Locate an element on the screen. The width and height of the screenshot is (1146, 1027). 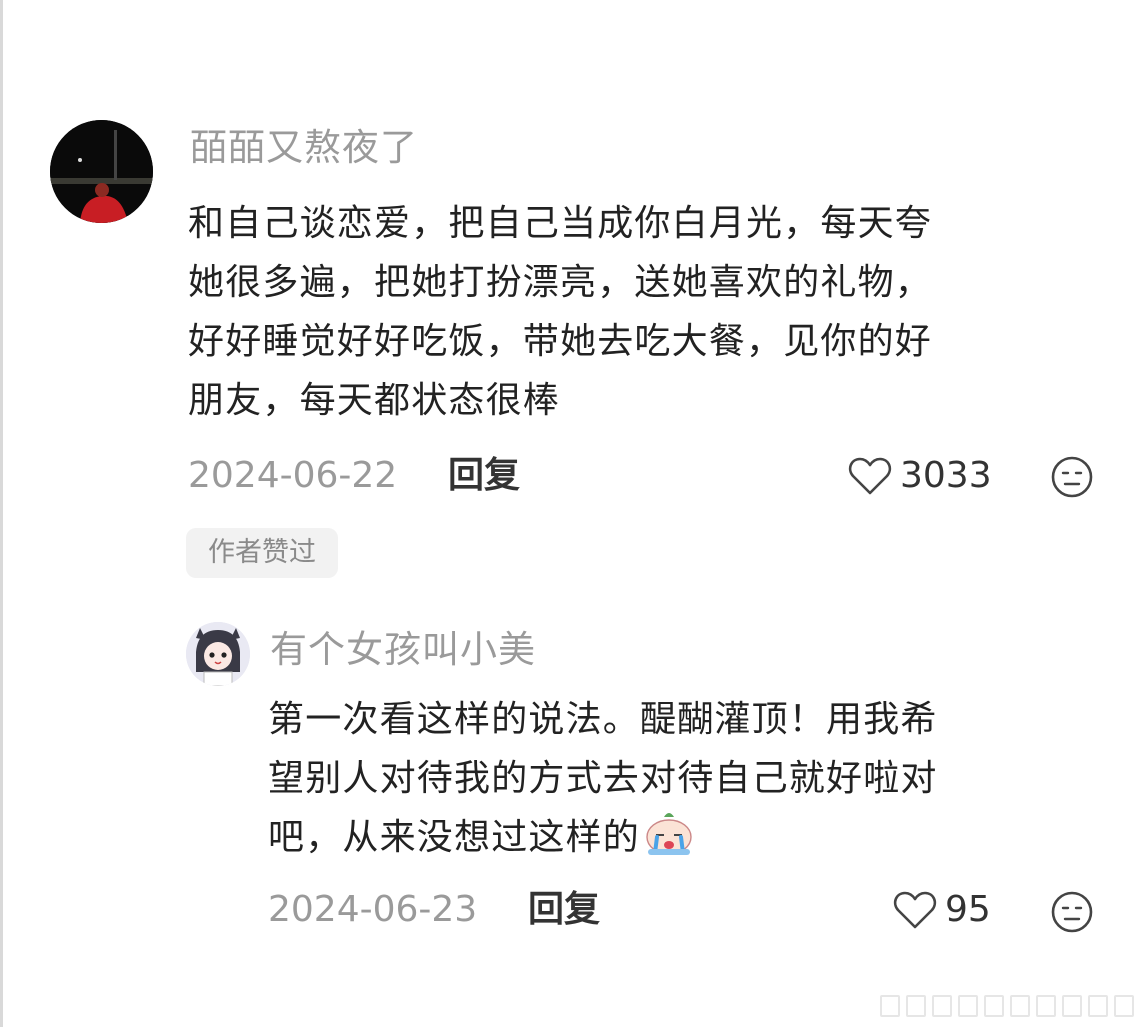
comment-text-line: 第一次看这样的说法。醍醐灌顶！用我希 is located at coordinates (603, 719).